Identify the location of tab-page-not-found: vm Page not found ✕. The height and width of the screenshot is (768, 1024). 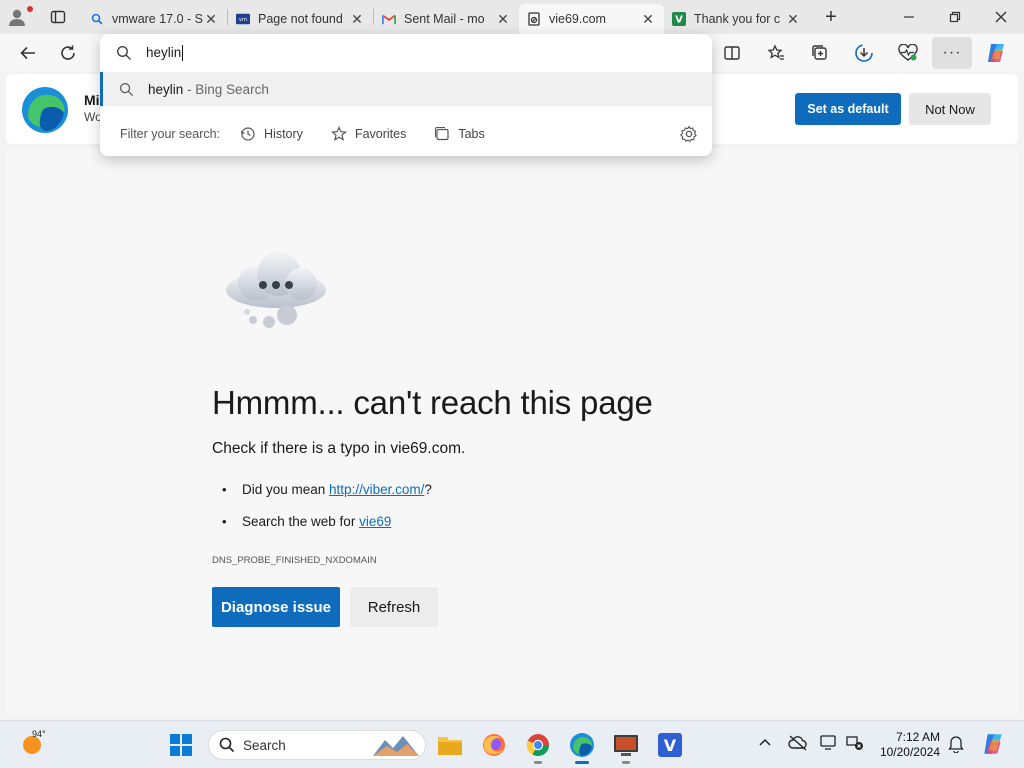
(300, 19).